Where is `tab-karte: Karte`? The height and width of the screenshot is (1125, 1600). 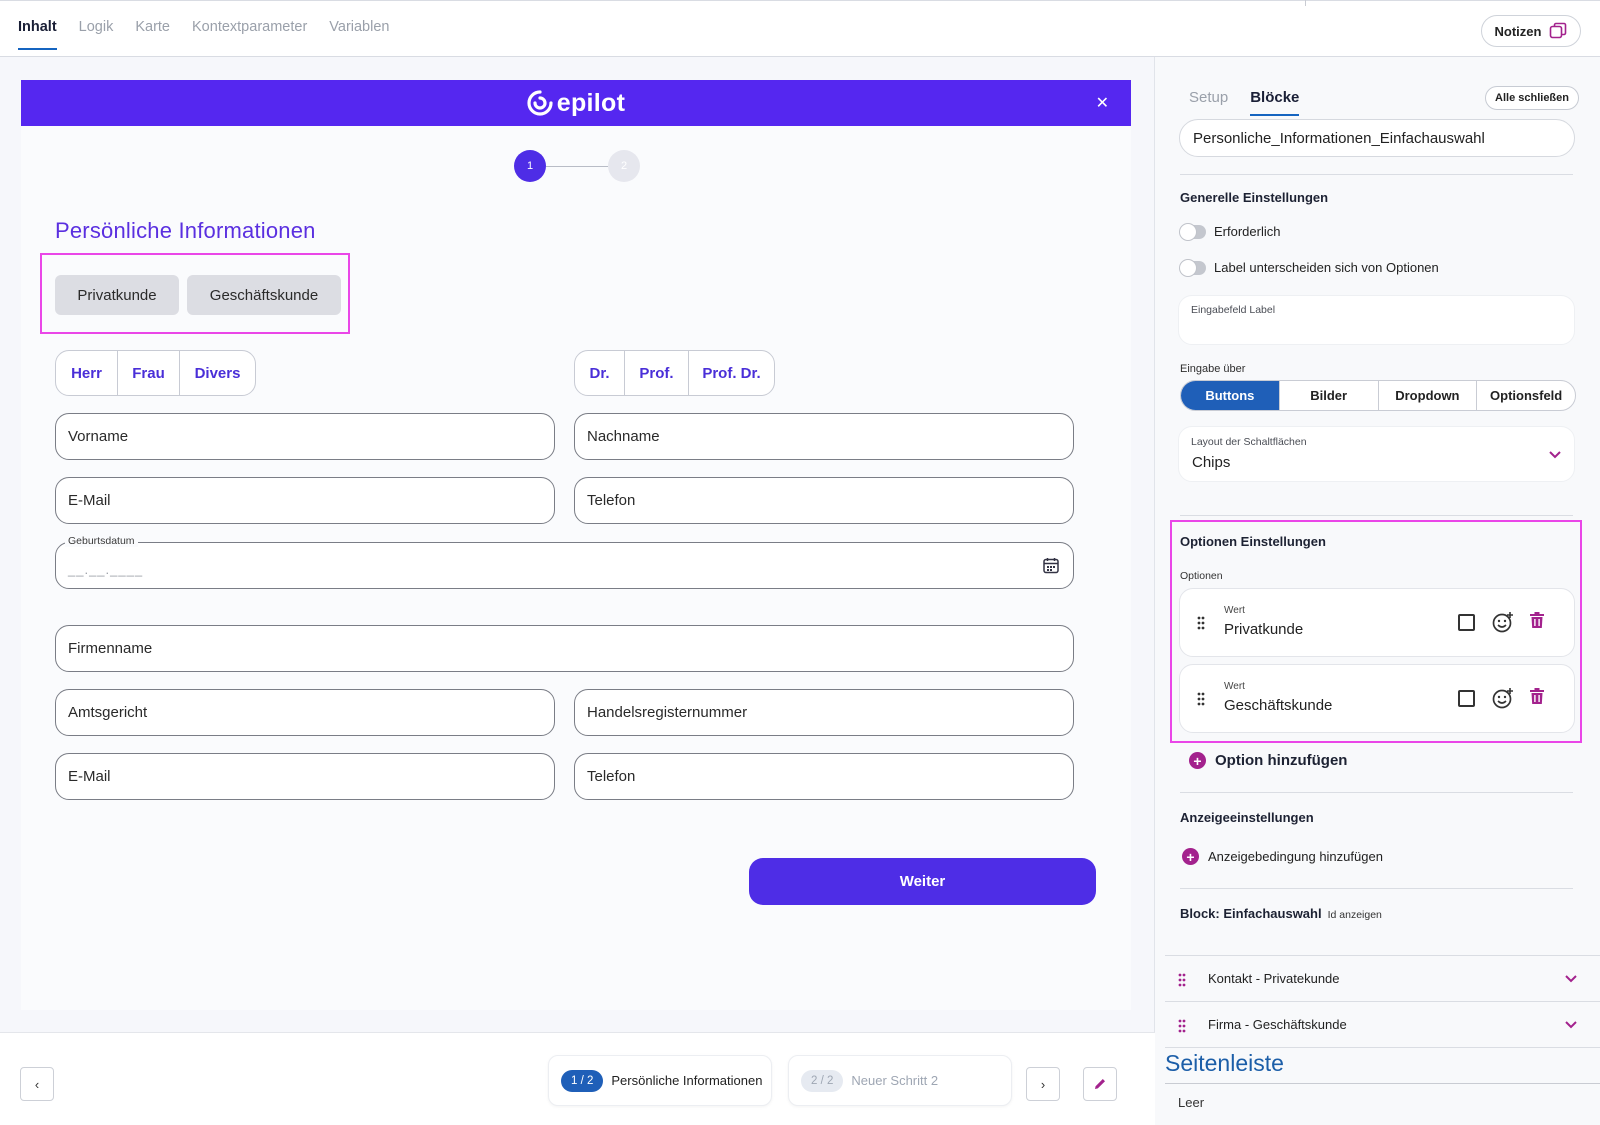
tab-karte: Karte is located at coordinates (152, 34).